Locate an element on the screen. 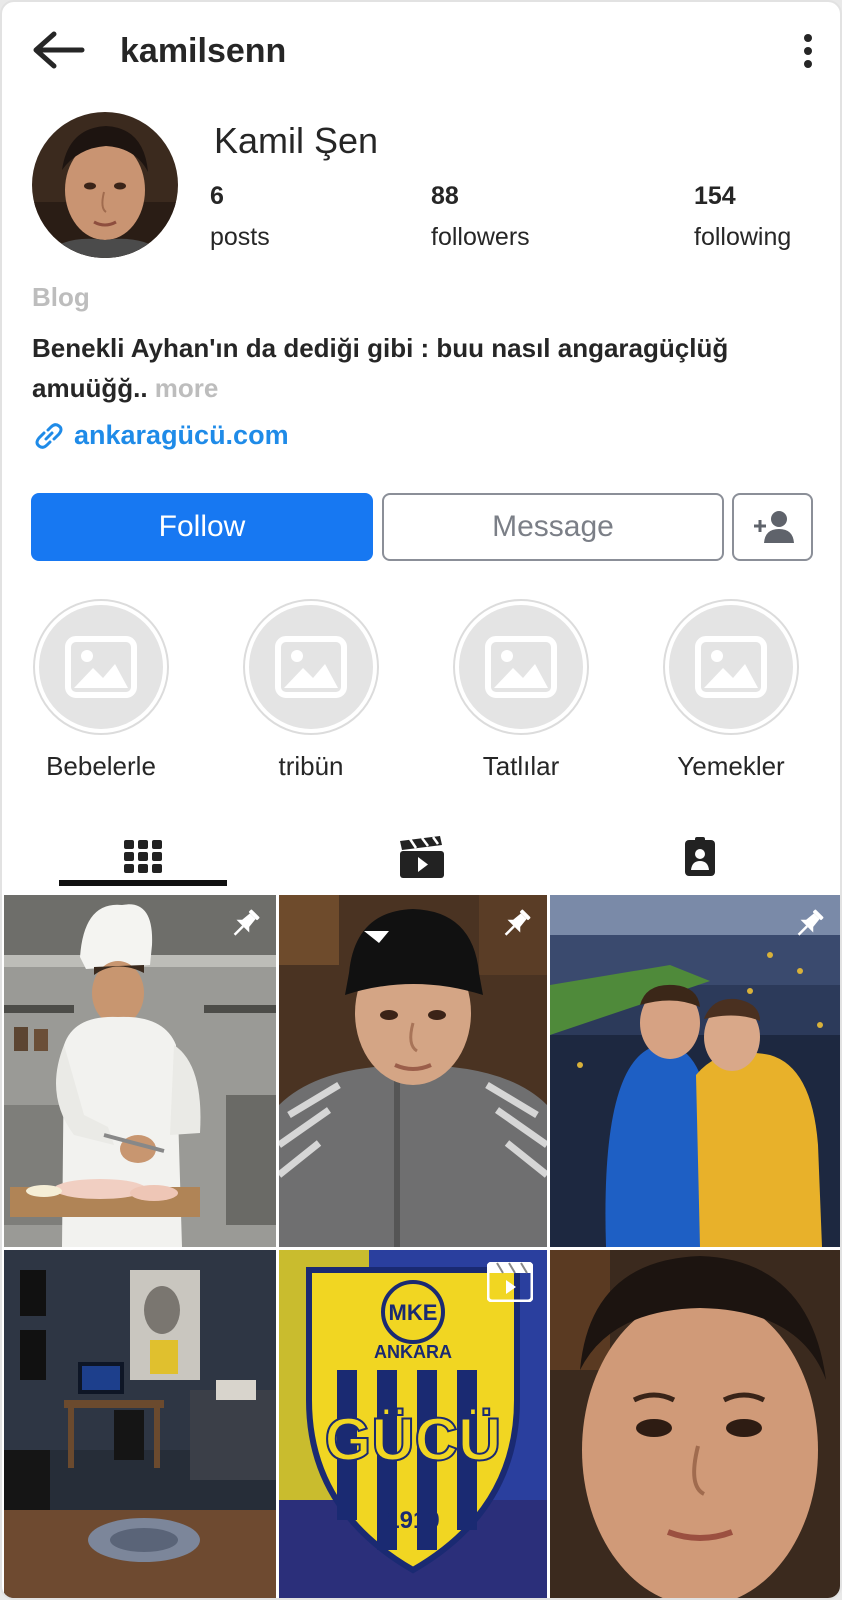 This screenshot has width=842, height=1600. highlight-item: Bebelerle is located at coordinates (101, 690).